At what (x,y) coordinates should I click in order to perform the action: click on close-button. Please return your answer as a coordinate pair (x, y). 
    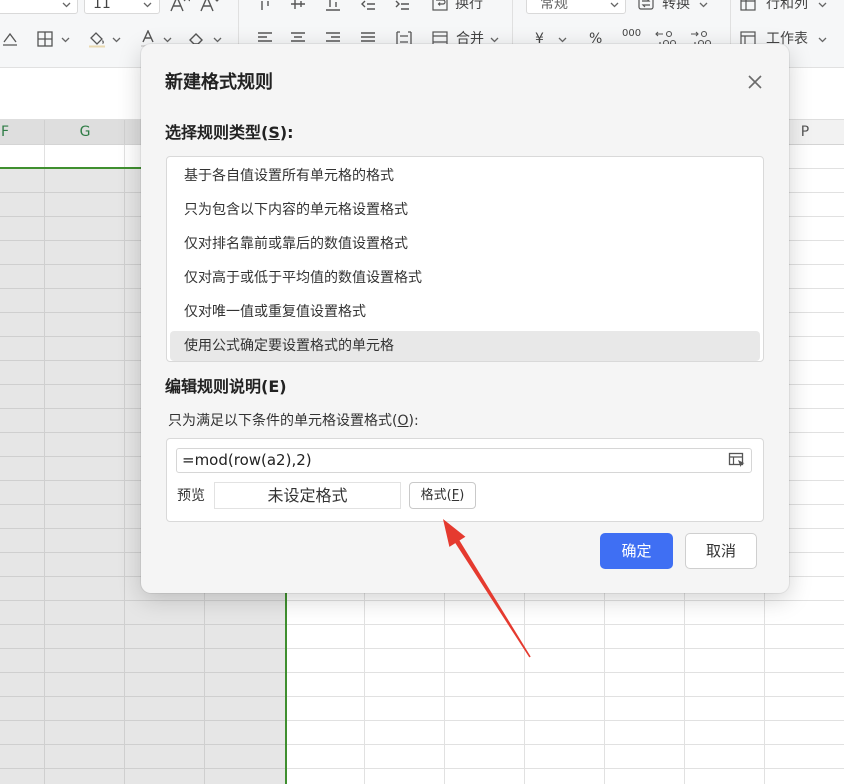
    Looking at the image, I should click on (755, 82).